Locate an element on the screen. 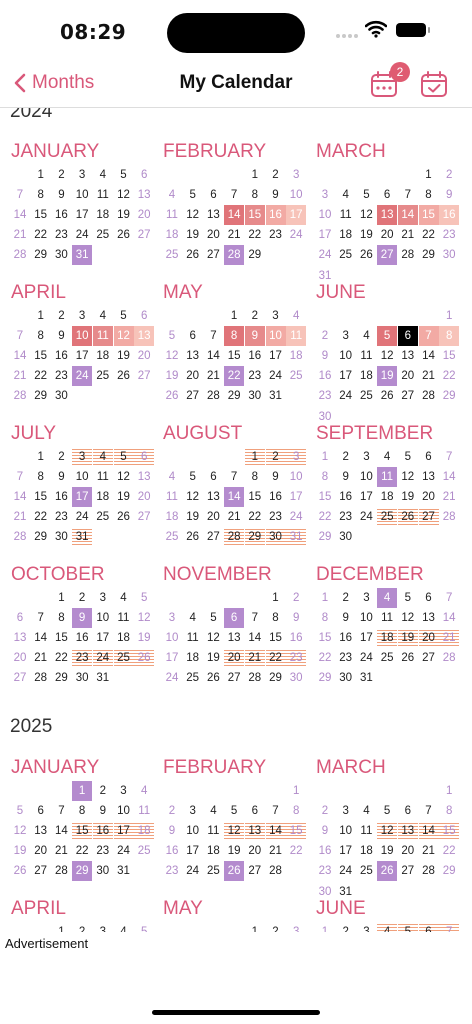 Image resolution: width=472 pixels, height=1024 pixels. month-title: DECEMBER is located at coordinates (370, 575).